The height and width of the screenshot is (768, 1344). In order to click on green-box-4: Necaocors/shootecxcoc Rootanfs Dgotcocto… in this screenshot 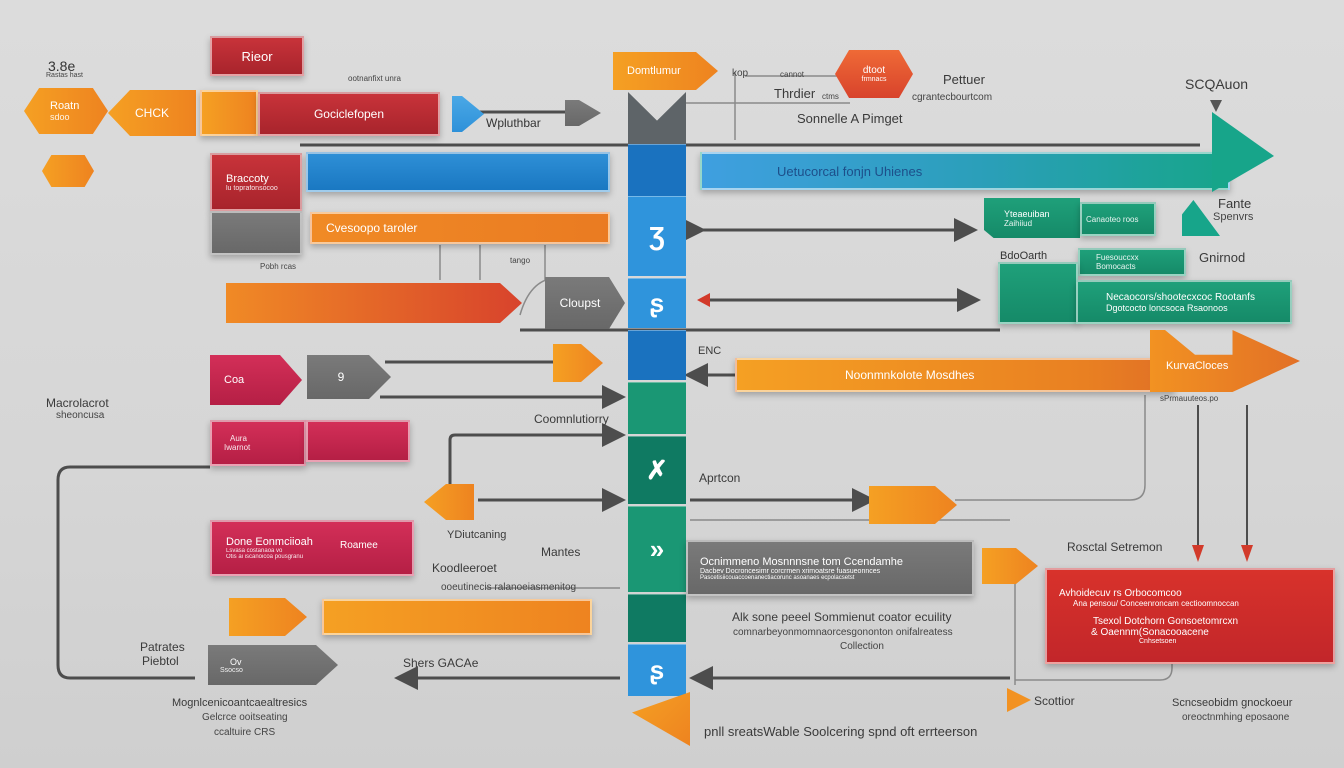, I will do `click(1184, 302)`.